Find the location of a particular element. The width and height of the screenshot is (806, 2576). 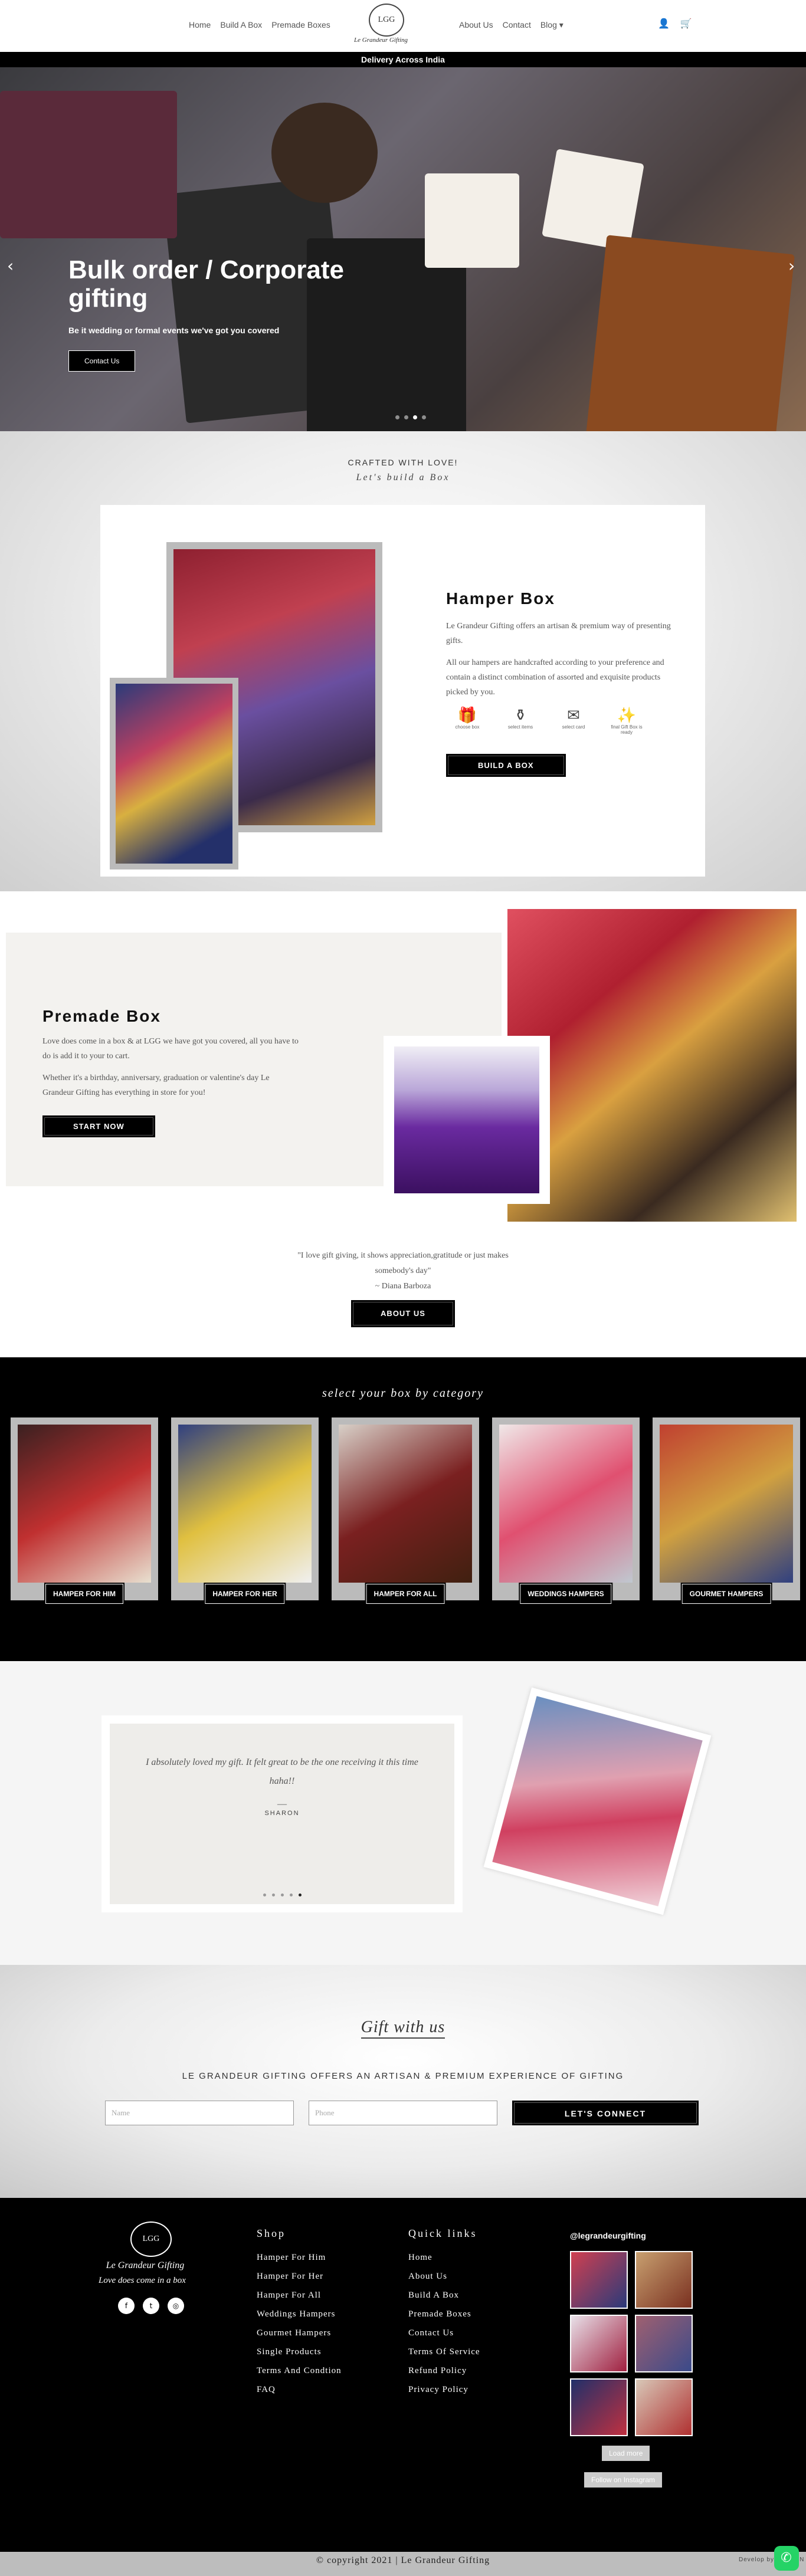

start-now-button: START NOW is located at coordinates (98, 1126).